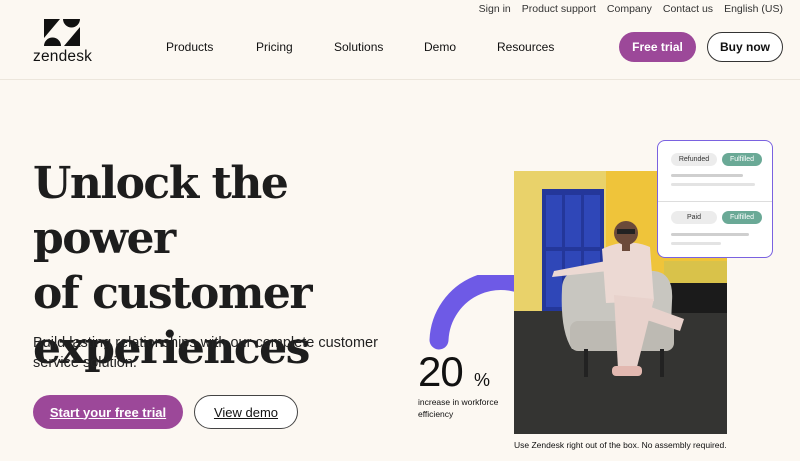  I want to click on zendesk-logo-icon, so click(62, 32).